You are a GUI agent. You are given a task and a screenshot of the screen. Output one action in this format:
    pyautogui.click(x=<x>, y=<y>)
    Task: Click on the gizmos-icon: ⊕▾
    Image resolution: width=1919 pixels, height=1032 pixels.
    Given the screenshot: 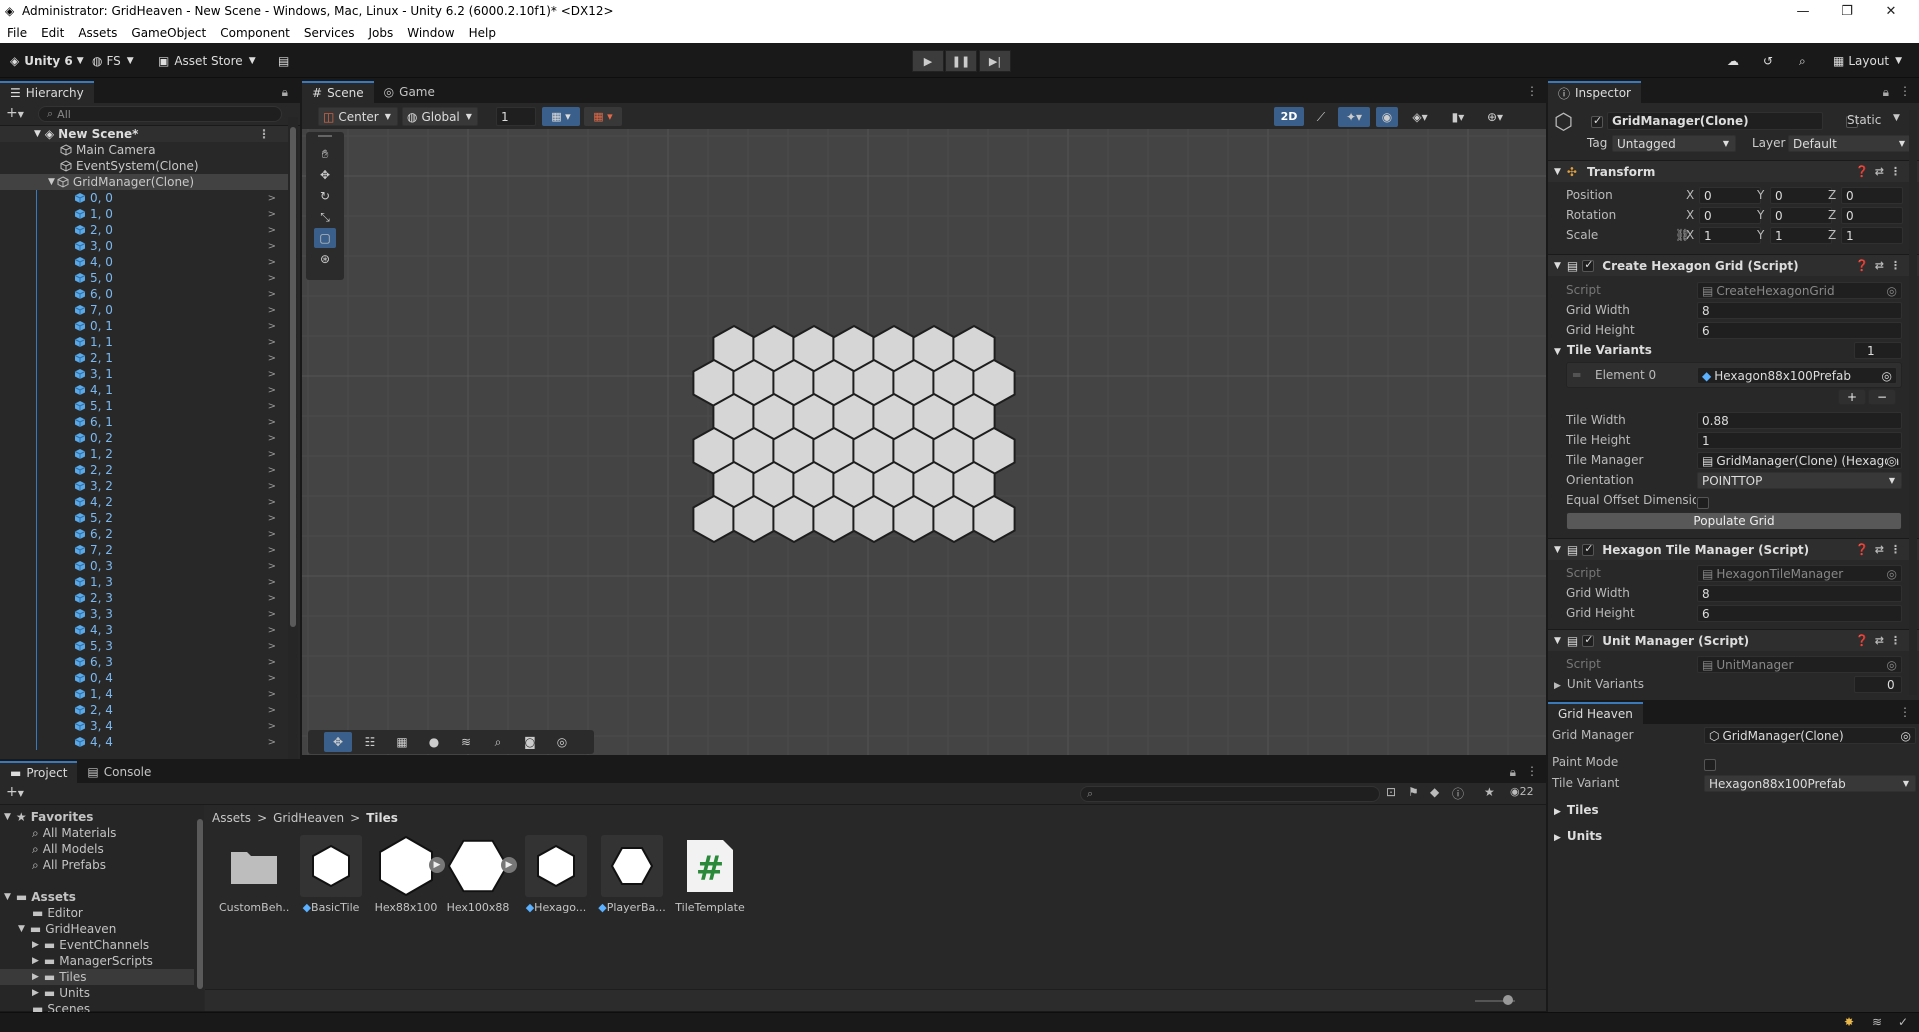 What is the action you would take?
    pyautogui.click(x=1495, y=117)
    